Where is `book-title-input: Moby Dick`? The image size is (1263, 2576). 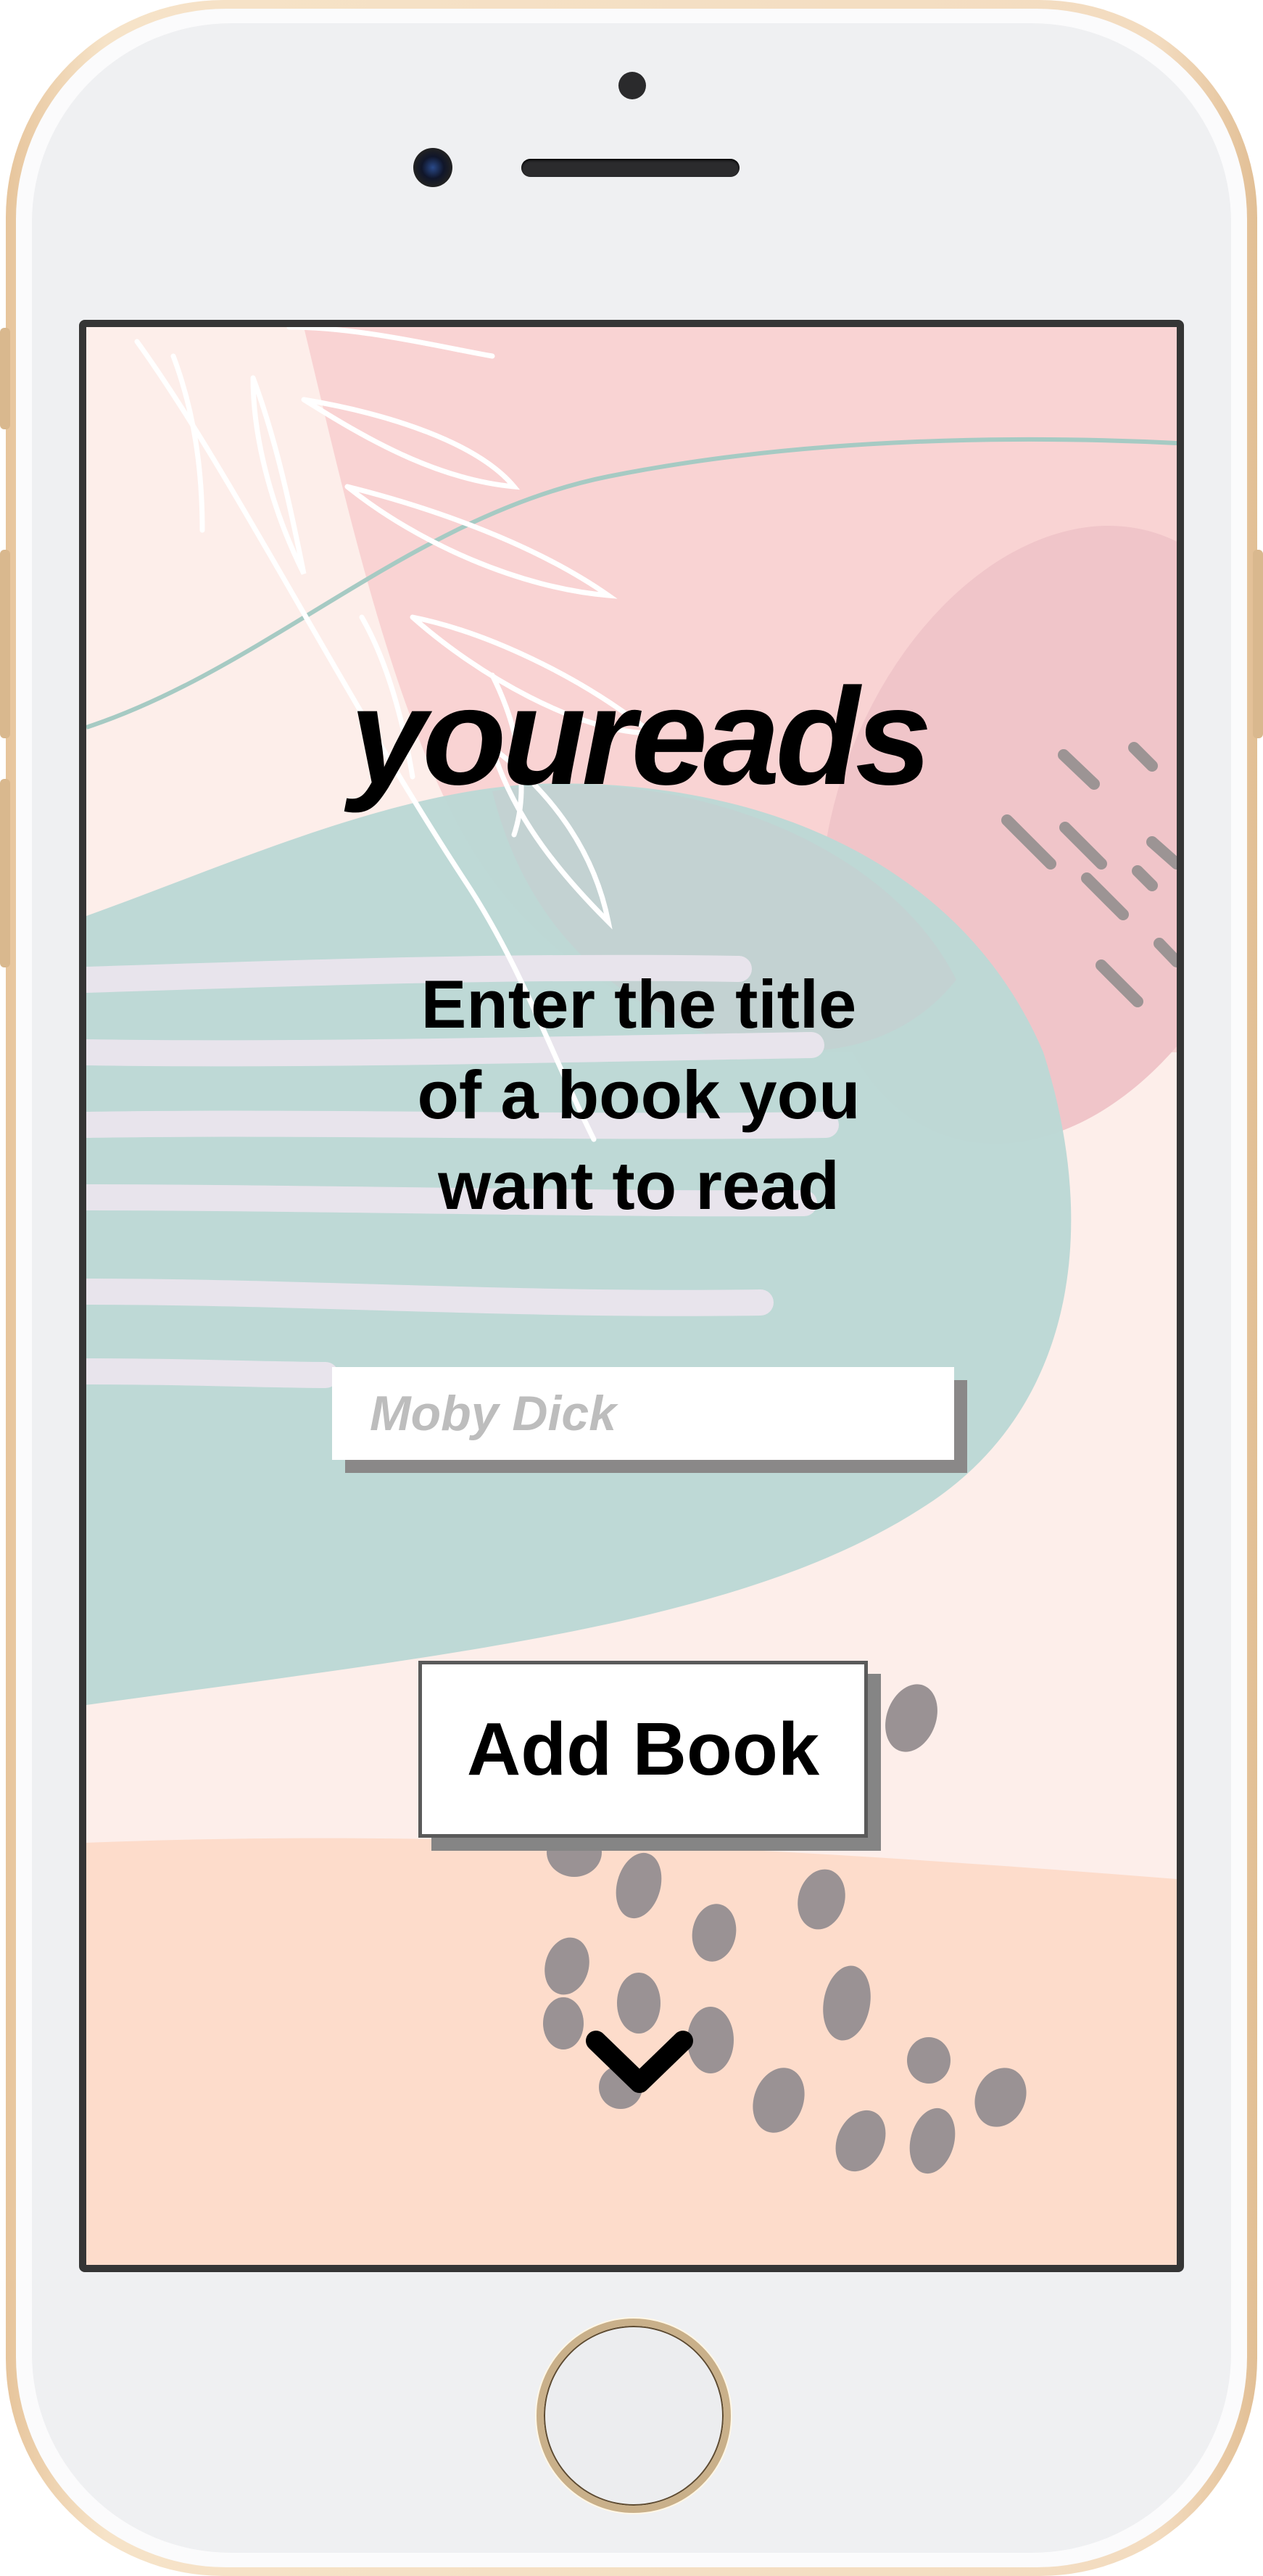 book-title-input: Moby Dick is located at coordinates (643, 1413).